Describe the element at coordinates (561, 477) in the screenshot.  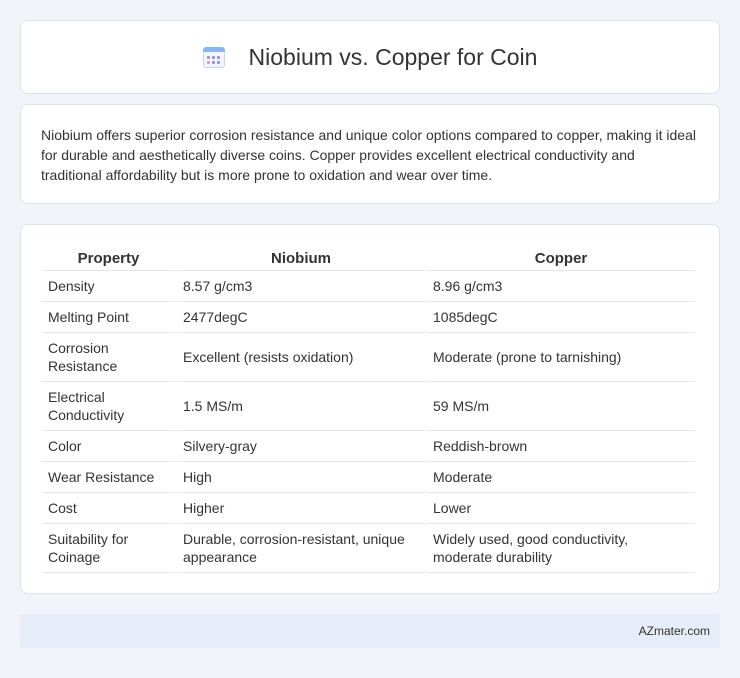
I see `table-cell: Moderate` at that location.